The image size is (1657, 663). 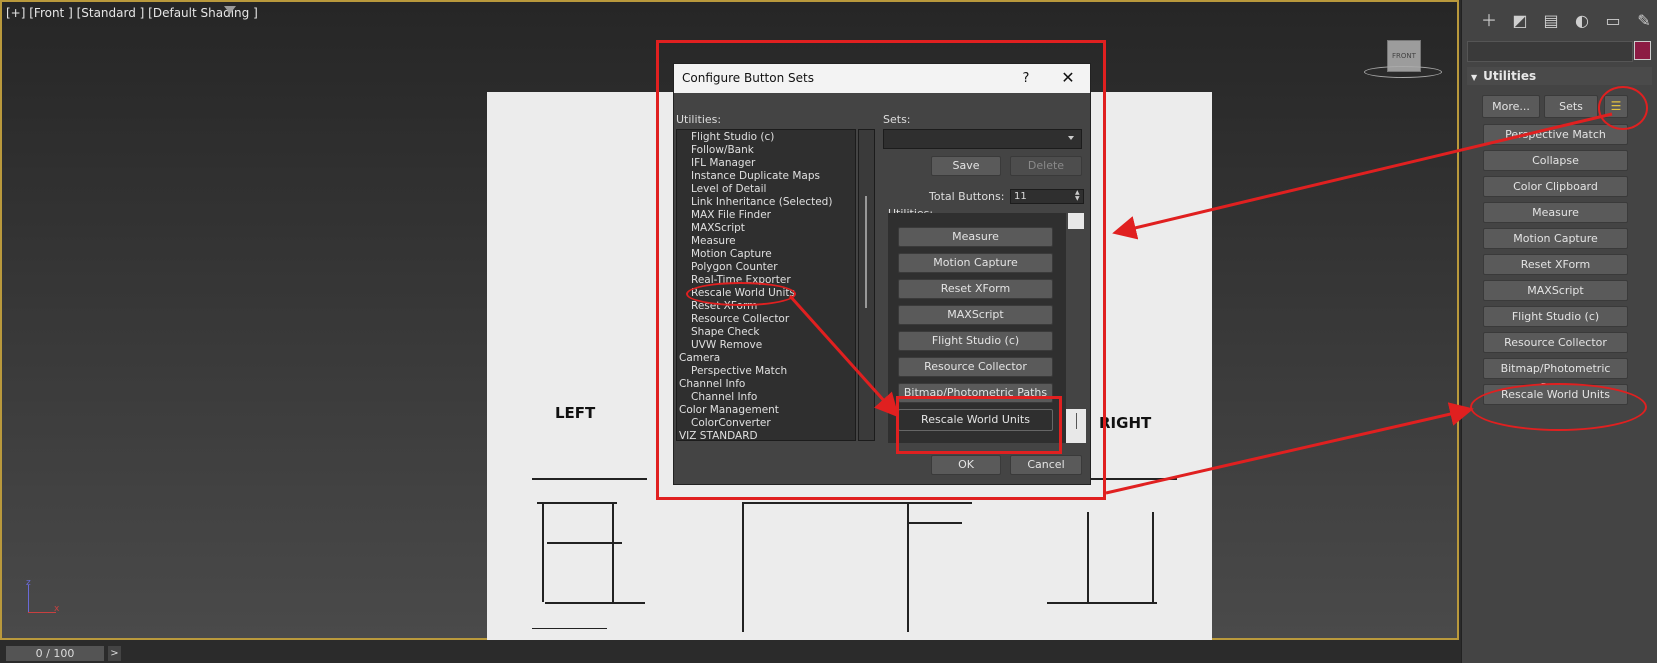 I want to click on utility-button: Measure, so click(x=1555, y=212).